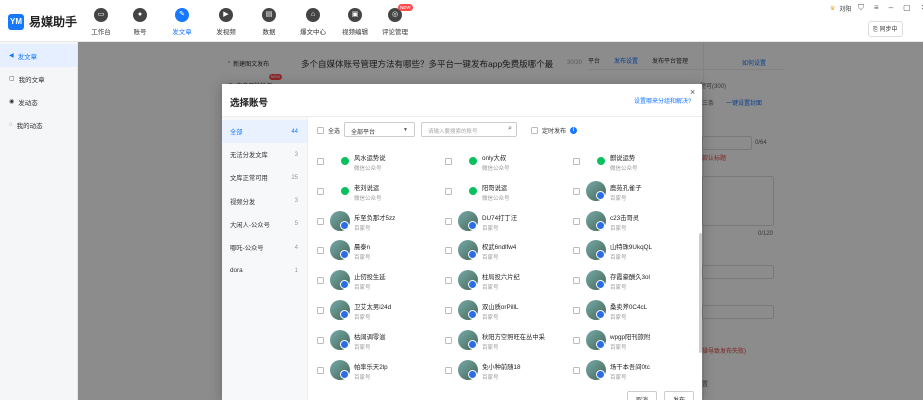  Describe the element at coordinates (662, 100) in the screenshot. I see `group-help-link: 设置哪来分组和解决?` at that location.